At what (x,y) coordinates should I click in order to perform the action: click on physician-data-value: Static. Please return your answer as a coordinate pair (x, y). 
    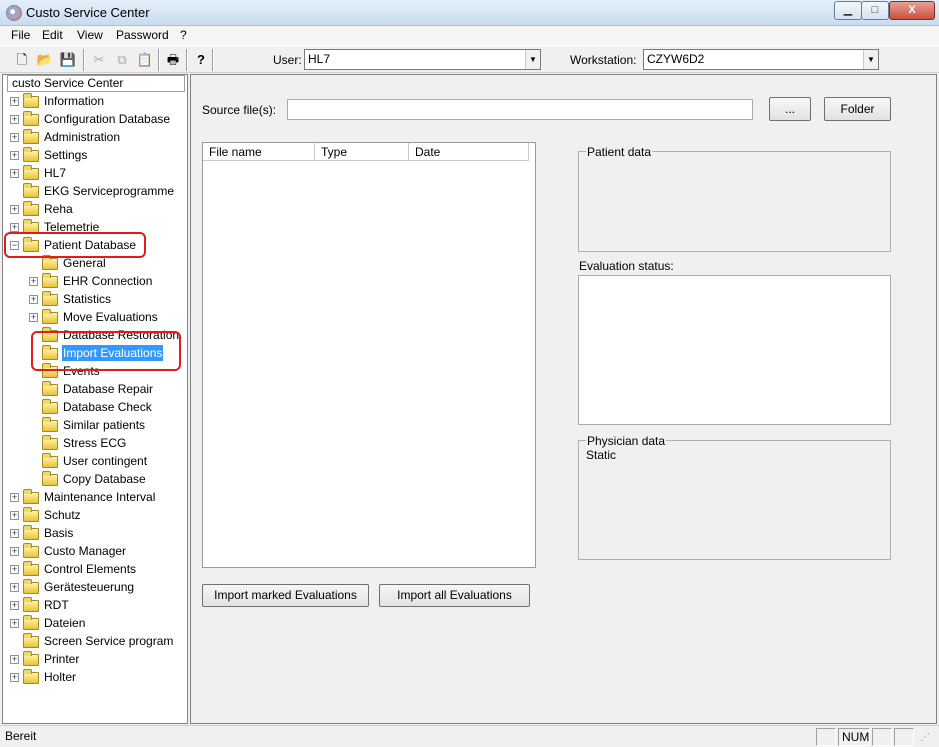
    Looking at the image, I should click on (601, 455).